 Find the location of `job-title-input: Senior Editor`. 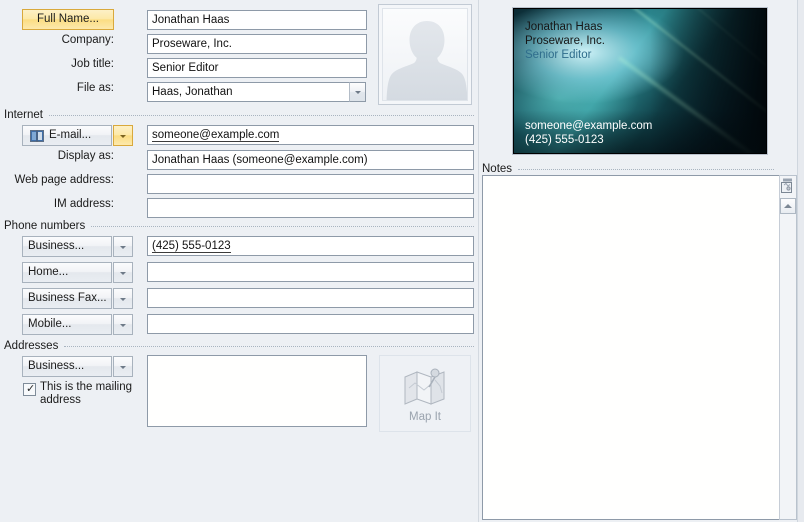

job-title-input: Senior Editor is located at coordinates (257, 68).